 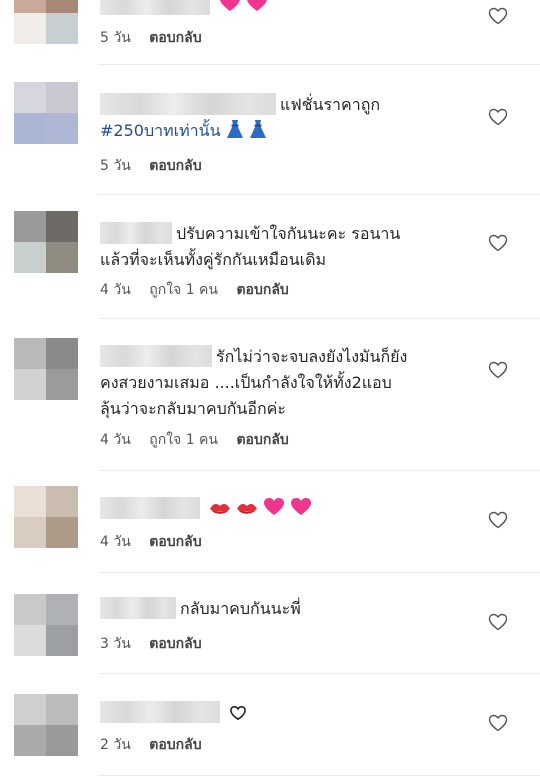 I want to click on comment-meta: 3 วัน ตอบกลับ, so click(x=158, y=644).